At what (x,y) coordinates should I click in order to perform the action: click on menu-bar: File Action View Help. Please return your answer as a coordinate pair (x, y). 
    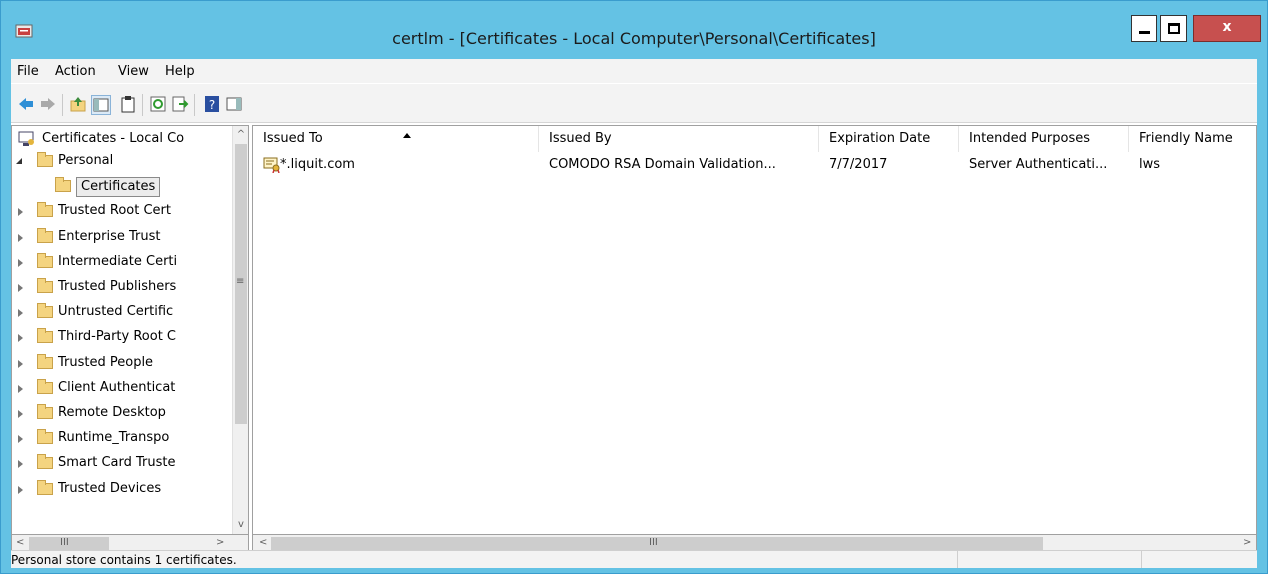
    Looking at the image, I should click on (634, 71).